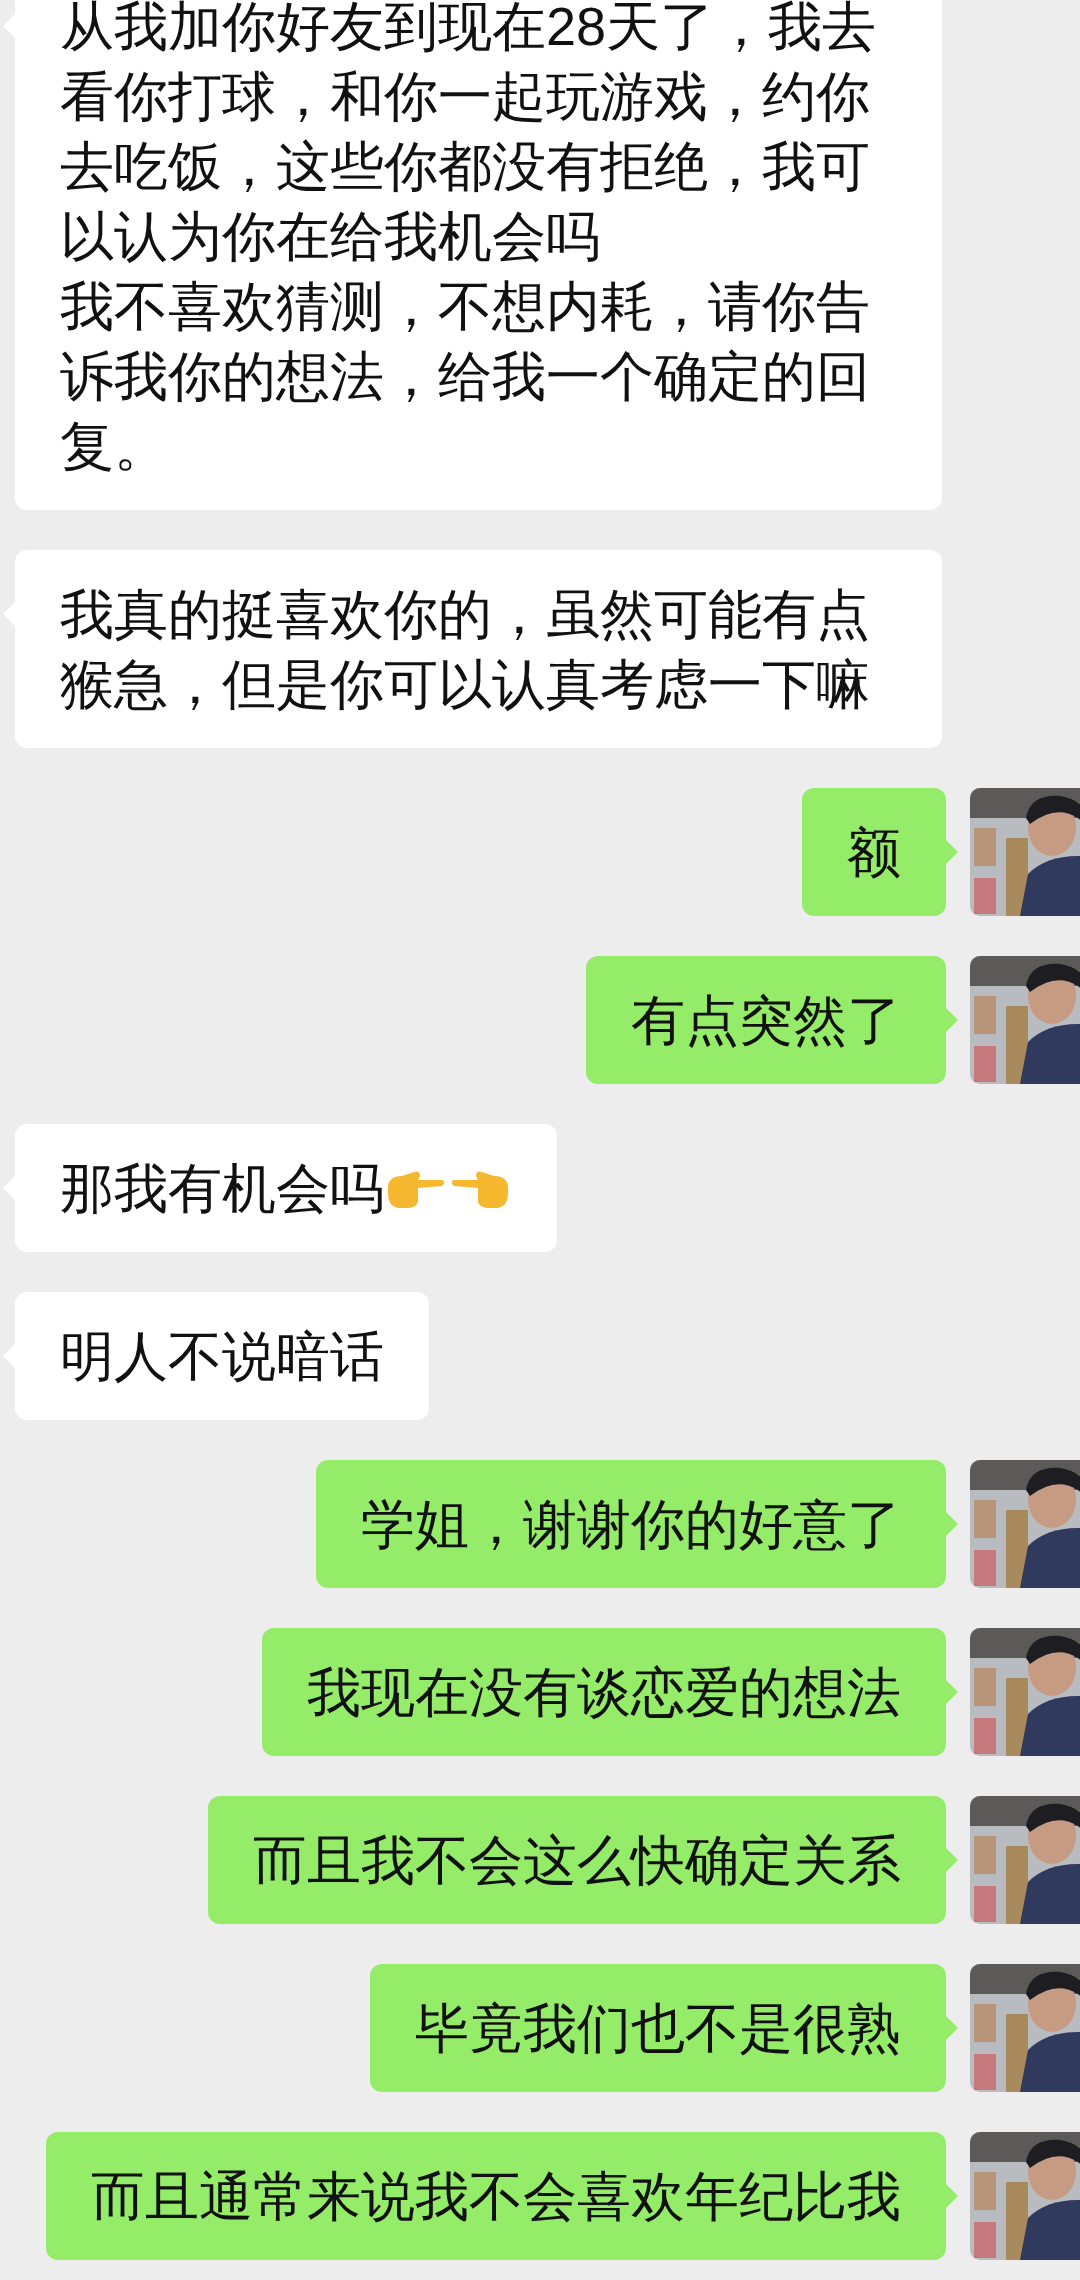 The width and height of the screenshot is (1080, 2280). Describe the element at coordinates (222, 1188) in the screenshot. I see `message-text: 那我有机会吗` at that location.